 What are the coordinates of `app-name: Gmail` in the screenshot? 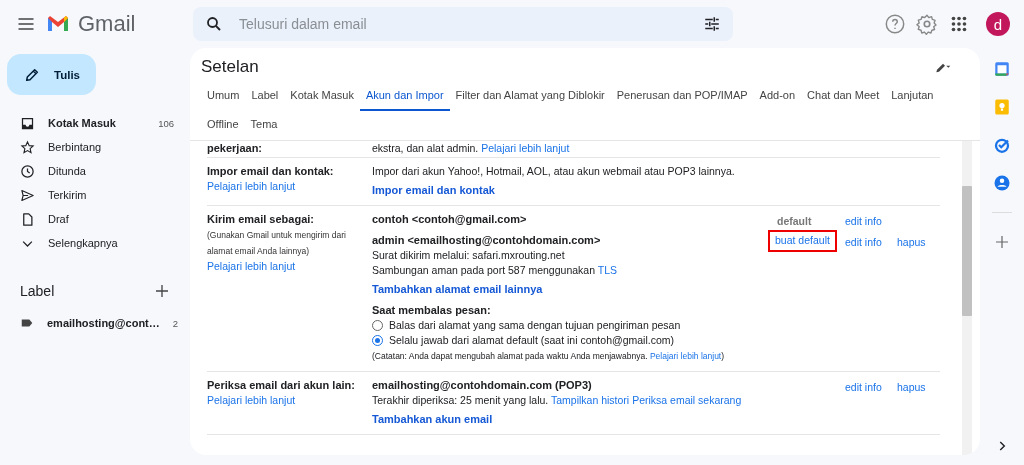 It's located at (107, 24).